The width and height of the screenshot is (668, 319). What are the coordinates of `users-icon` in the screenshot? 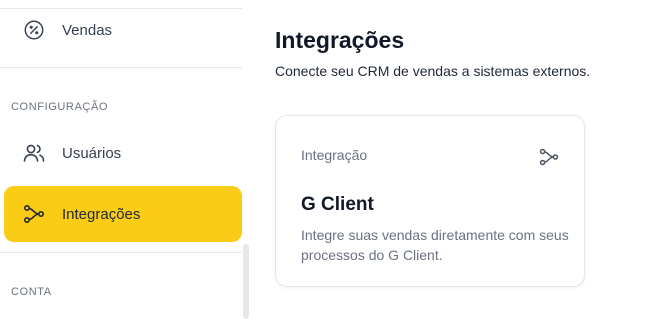 It's located at (34, 153).